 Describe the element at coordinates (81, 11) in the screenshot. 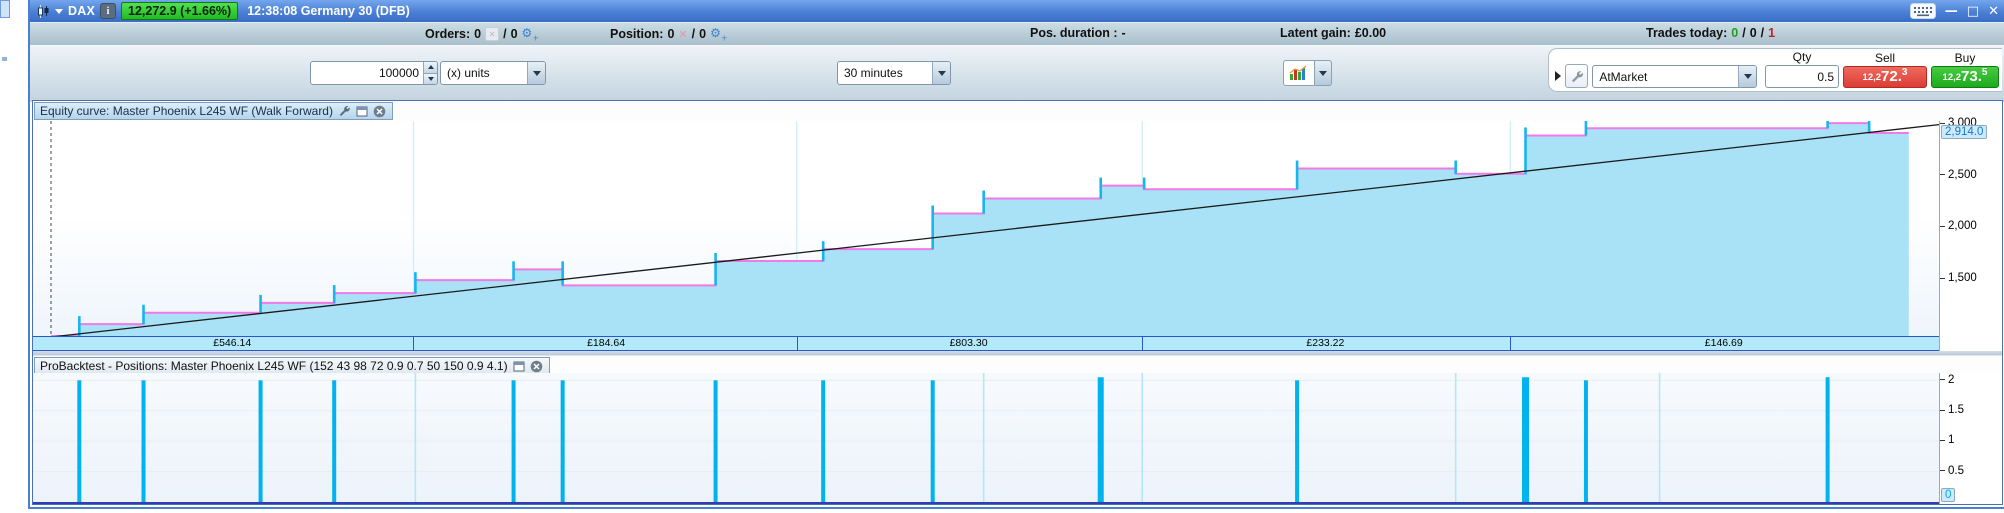

I see `instrument-symbol: DAX` at that location.